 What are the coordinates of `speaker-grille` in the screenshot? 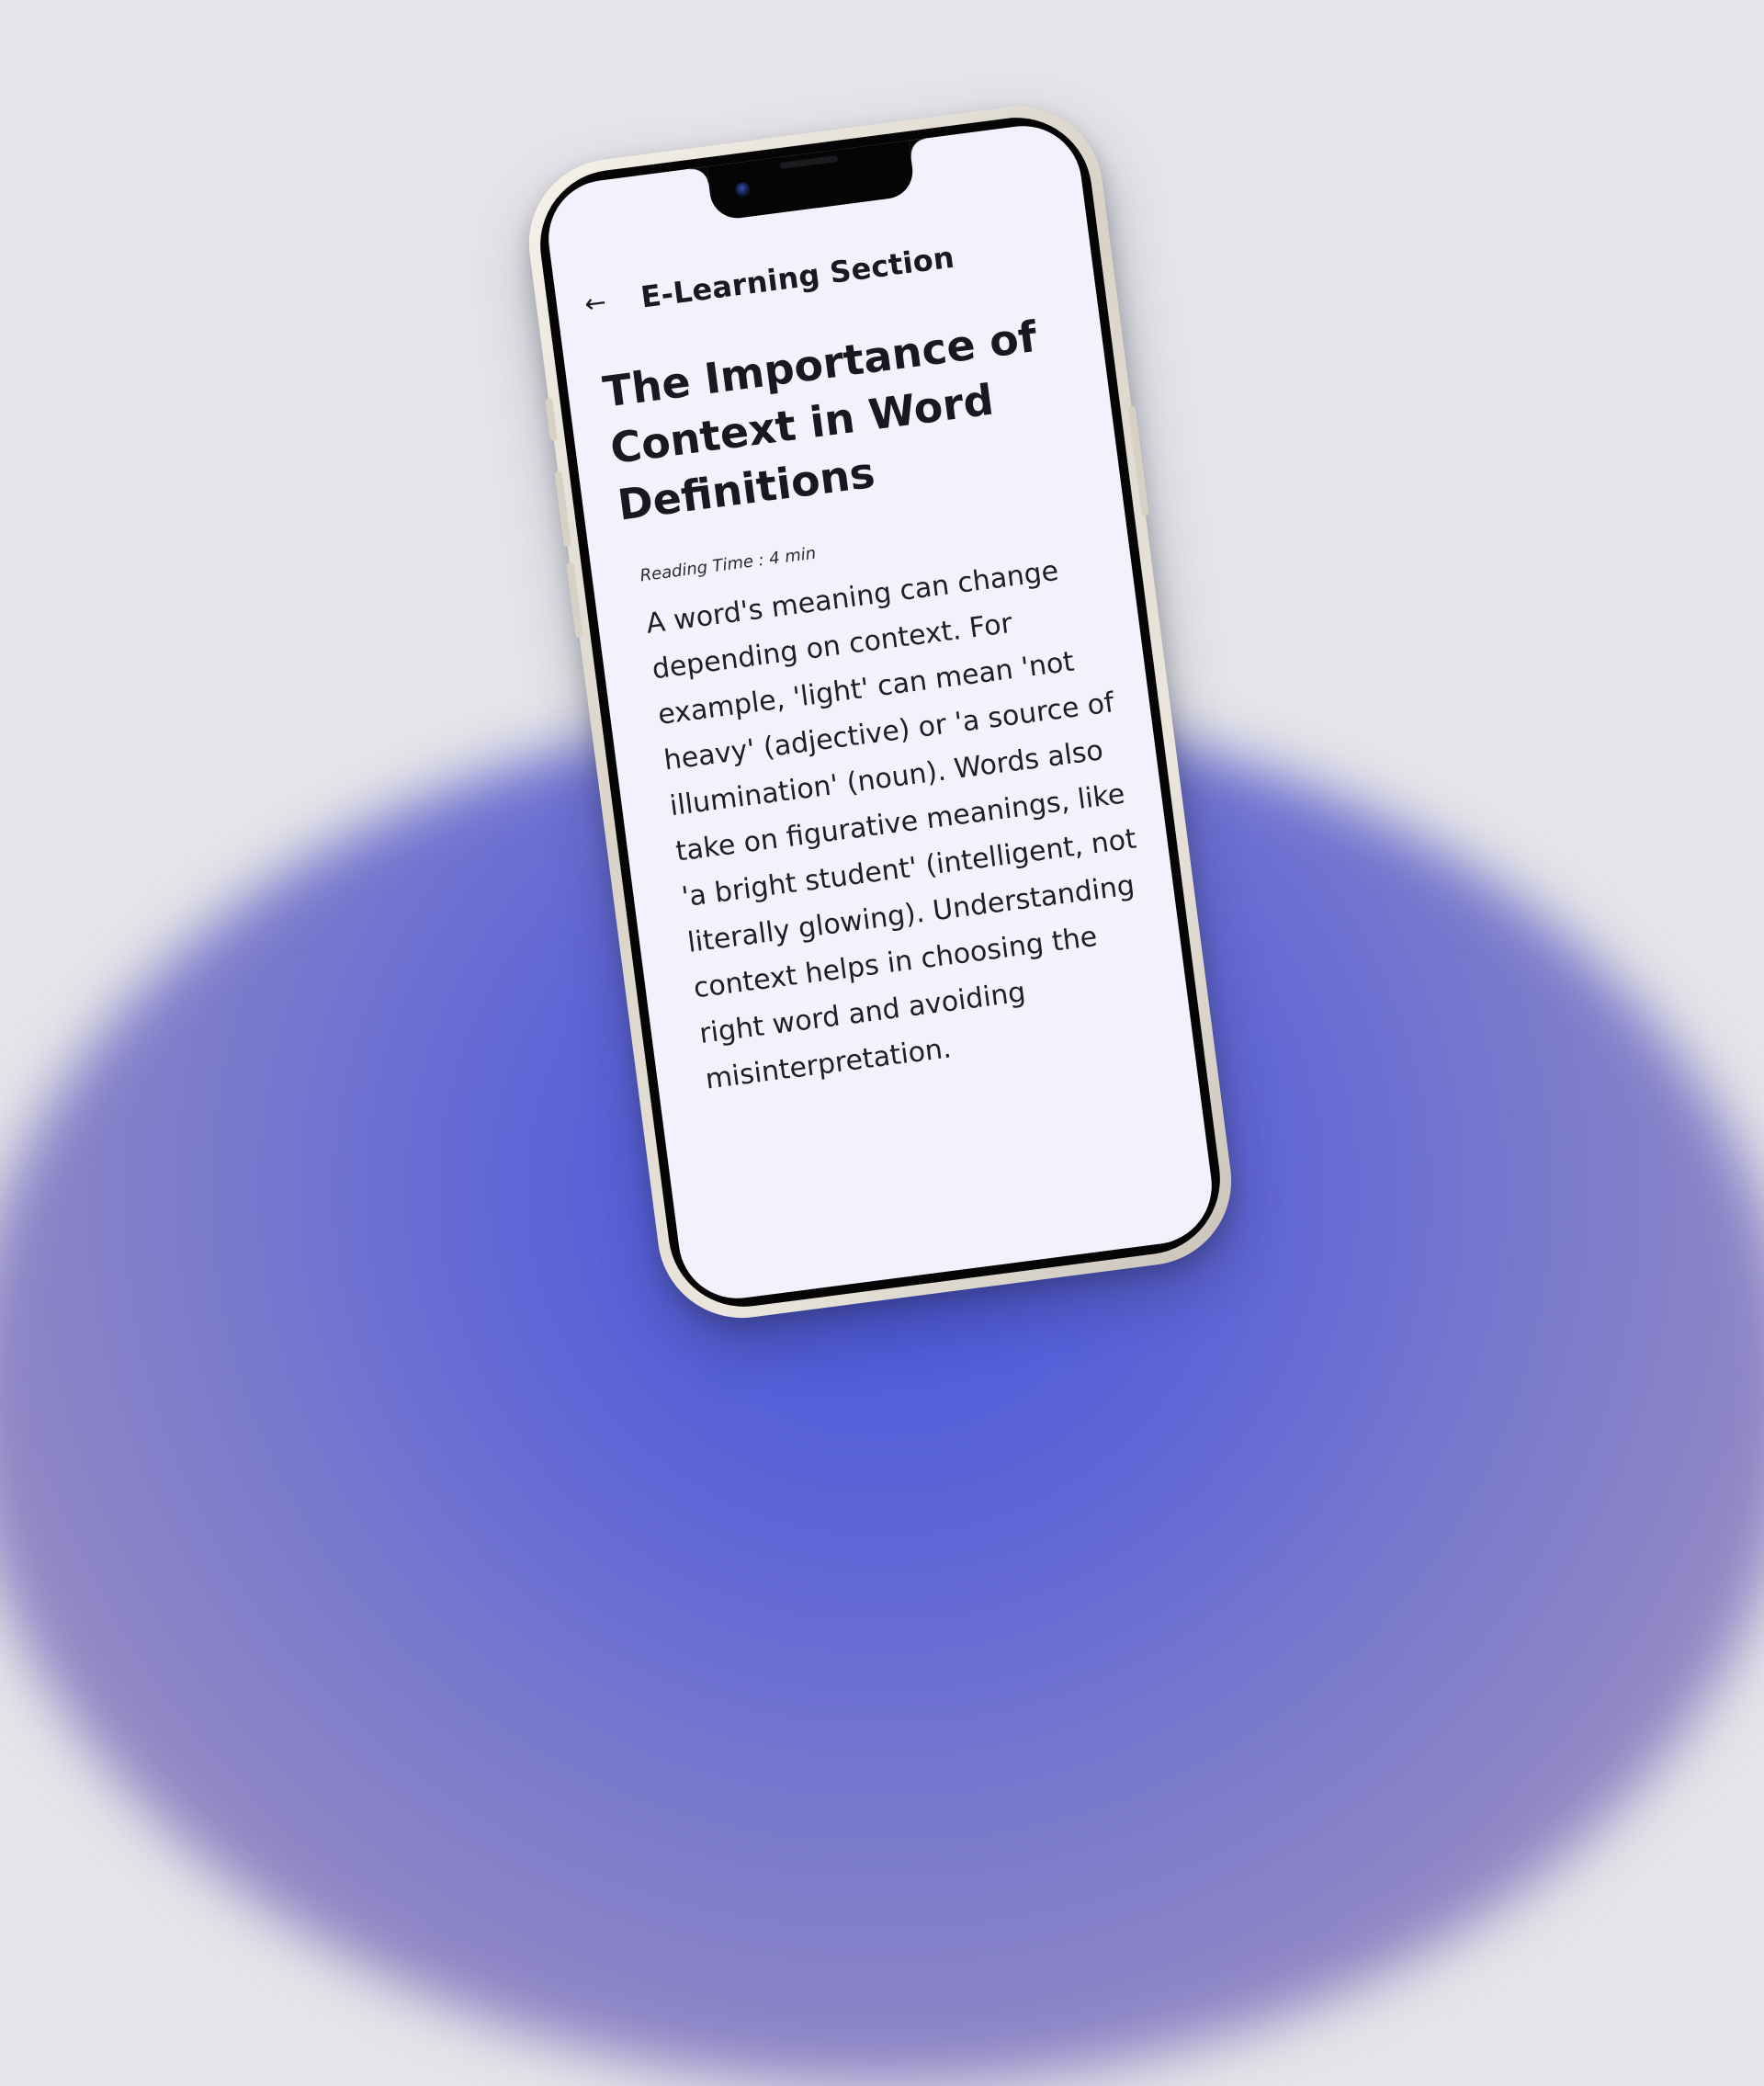 It's located at (809, 162).